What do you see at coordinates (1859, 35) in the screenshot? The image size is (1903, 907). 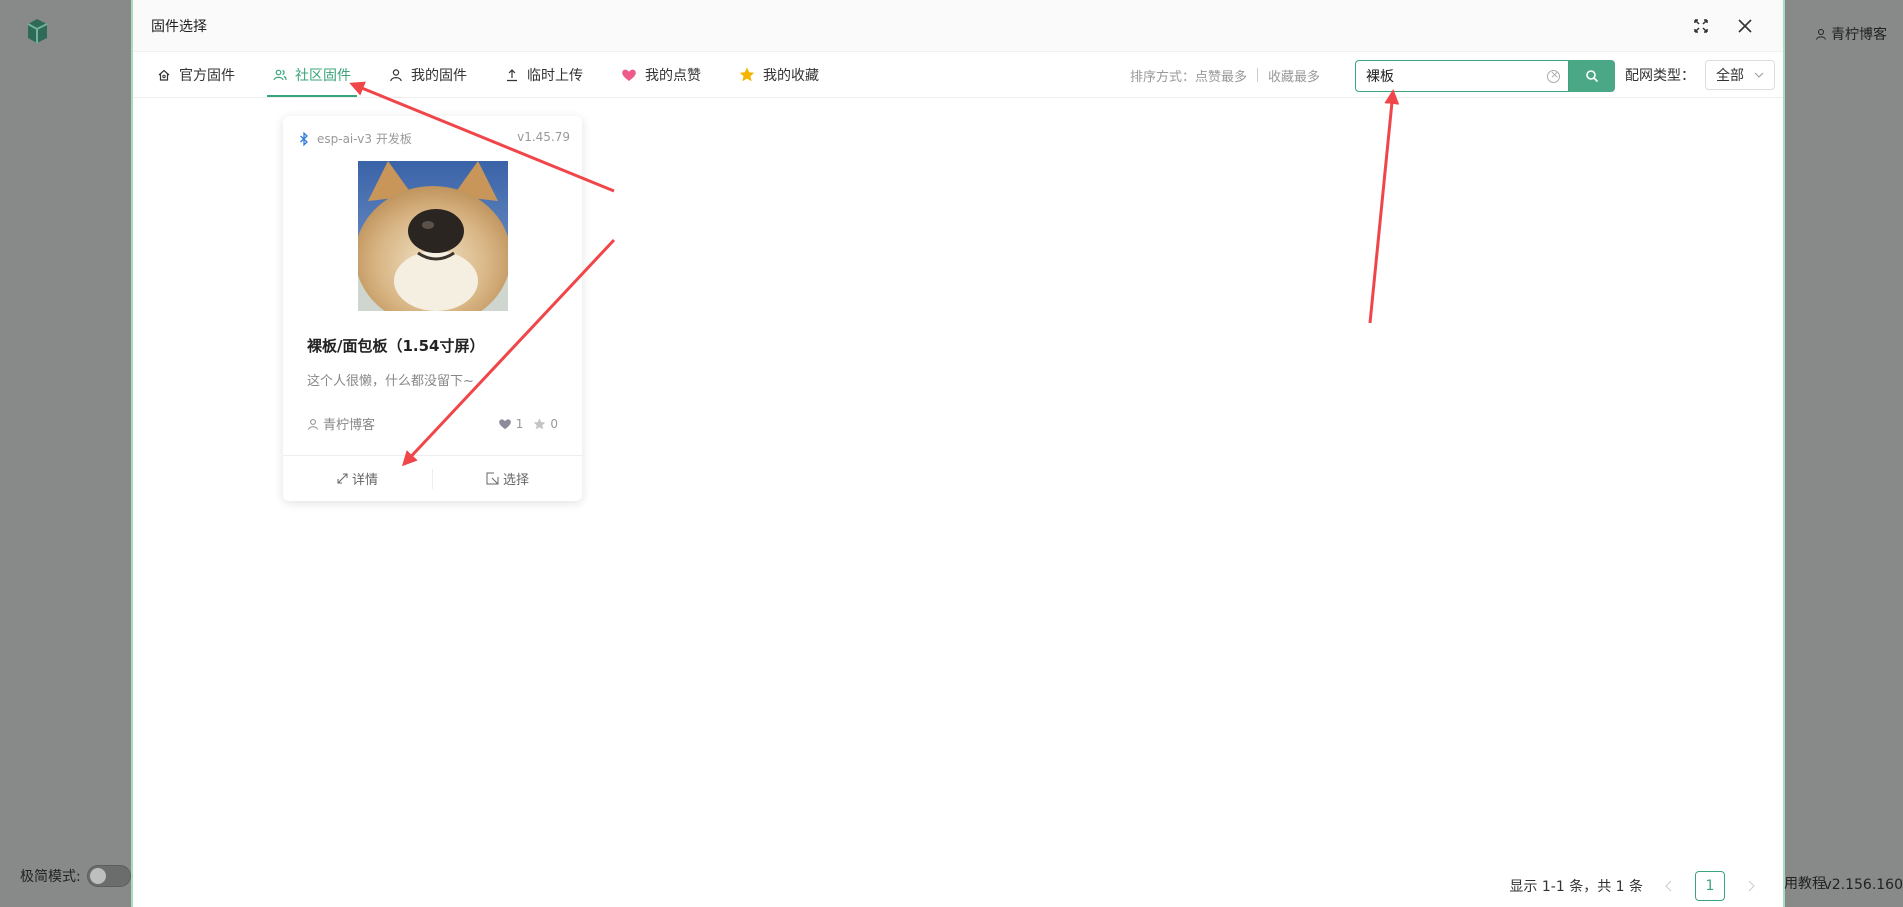 I see `bg-user-name: 青柠博客` at bounding box center [1859, 35].